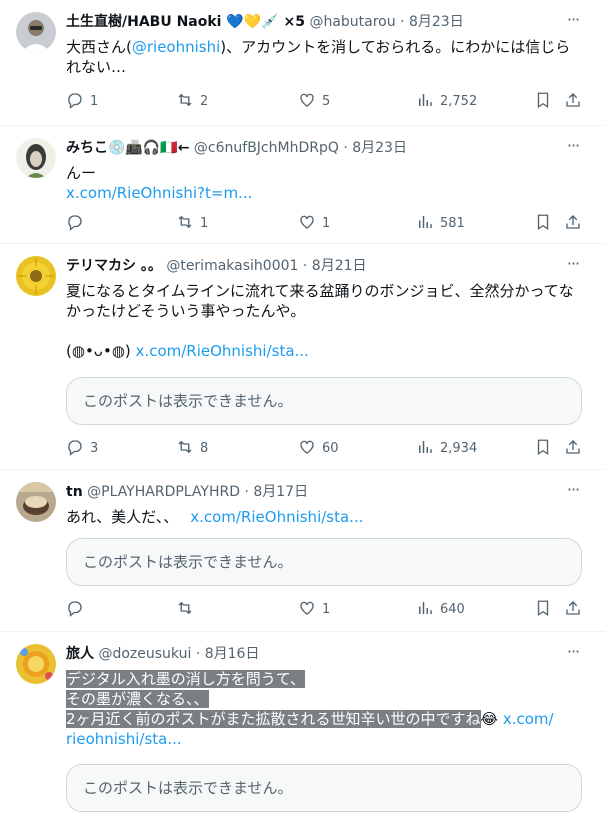 The width and height of the screenshot is (605, 815). What do you see at coordinates (232, 266) in the screenshot?
I see `user-handle: @terimakasih0001` at bounding box center [232, 266].